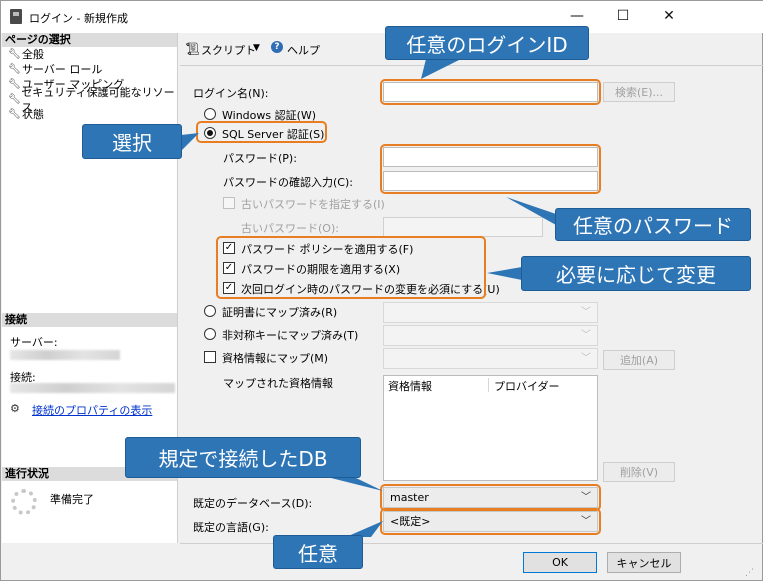 The image size is (763, 582). I want to click on pointer-login-id, so click(441, 69).